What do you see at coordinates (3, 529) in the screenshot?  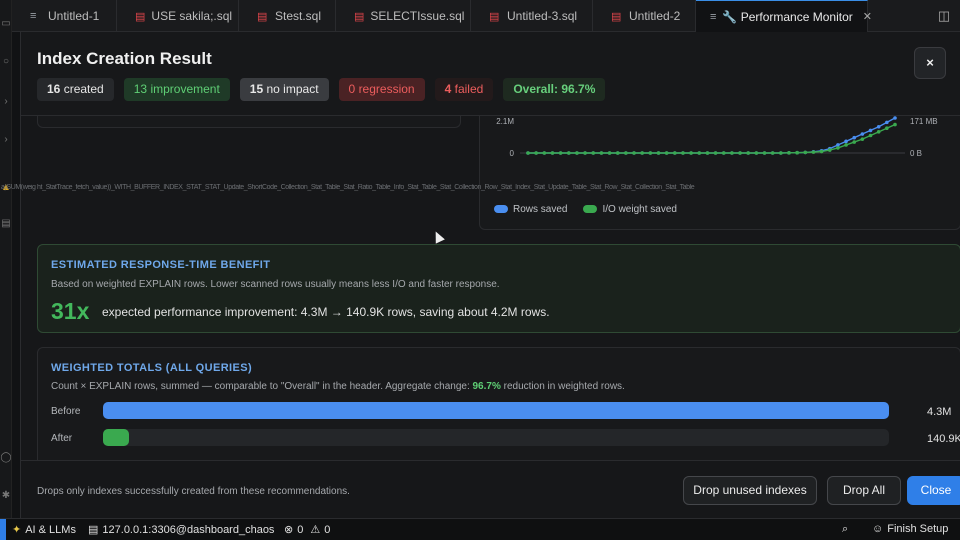 I see `remote-indicator` at bounding box center [3, 529].